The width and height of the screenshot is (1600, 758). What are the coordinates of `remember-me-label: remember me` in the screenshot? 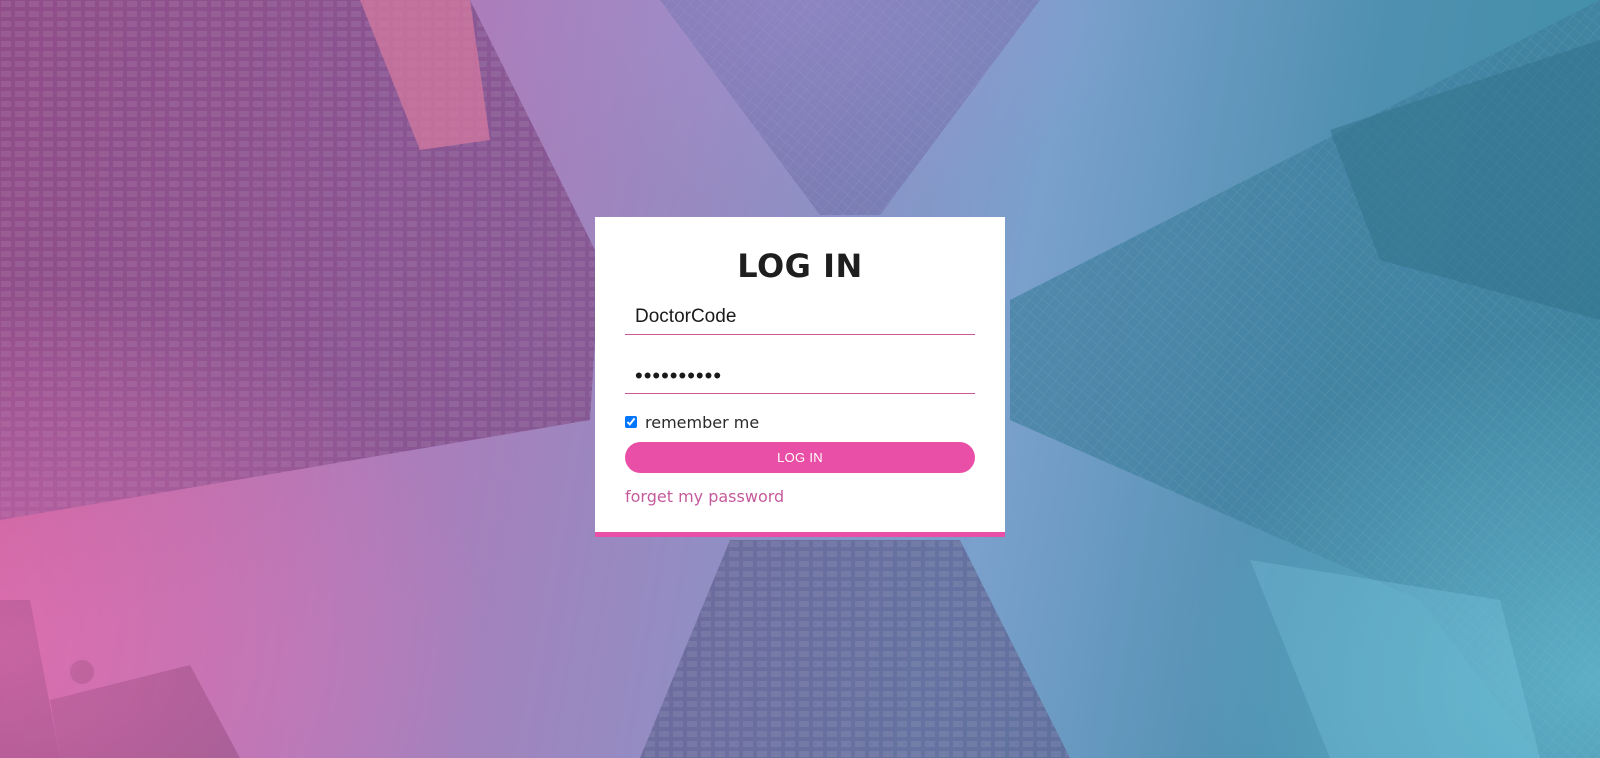 It's located at (702, 422).